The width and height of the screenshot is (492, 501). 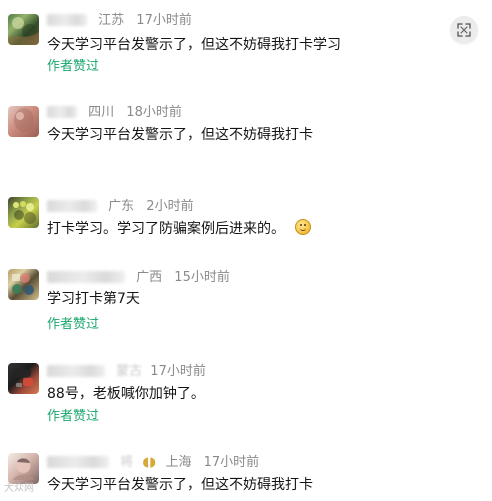 What do you see at coordinates (246, 474) in the screenshot?
I see `comment-item: 将 ◖◗ 上海 17小时前 今天学习平台发警示了，但这不妨碍我打卡` at bounding box center [246, 474].